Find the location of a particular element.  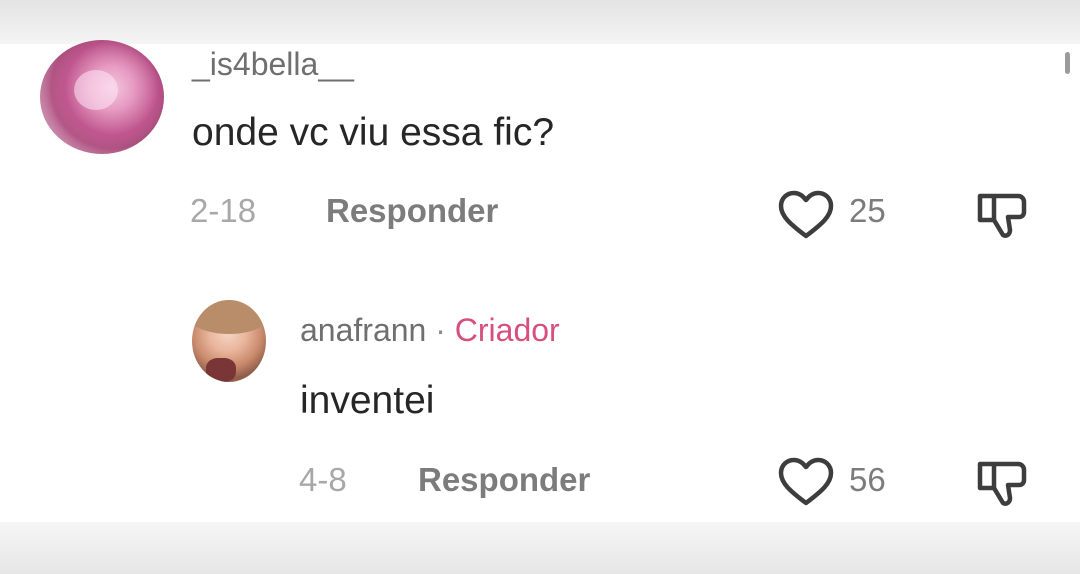

like-count: 56 is located at coordinates (867, 479).